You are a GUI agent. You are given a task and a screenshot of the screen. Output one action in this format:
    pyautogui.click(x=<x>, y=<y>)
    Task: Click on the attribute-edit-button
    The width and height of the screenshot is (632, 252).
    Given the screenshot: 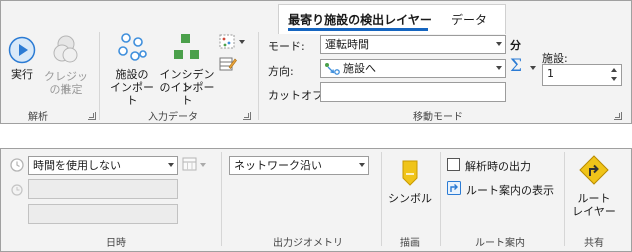 What is the action you would take?
    pyautogui.click(x=229, y=65)
    